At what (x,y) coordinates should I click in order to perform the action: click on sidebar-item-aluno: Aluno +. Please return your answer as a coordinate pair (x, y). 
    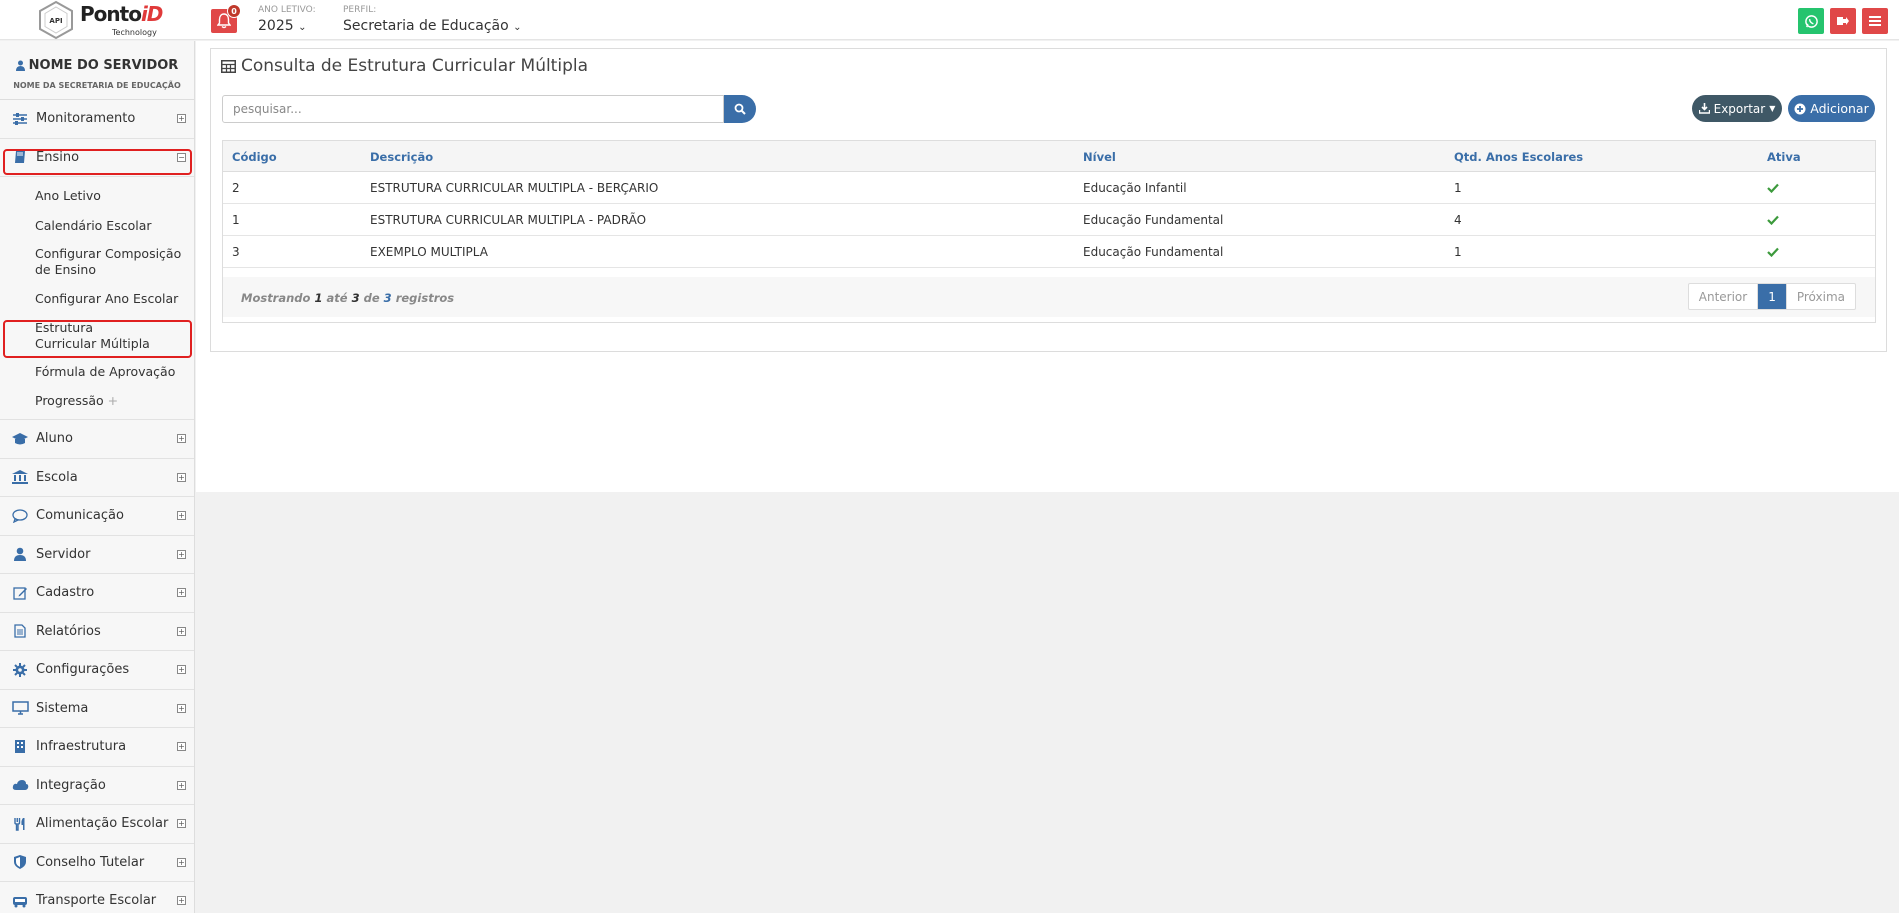
    Looking at the image, I should click on (97, 439).